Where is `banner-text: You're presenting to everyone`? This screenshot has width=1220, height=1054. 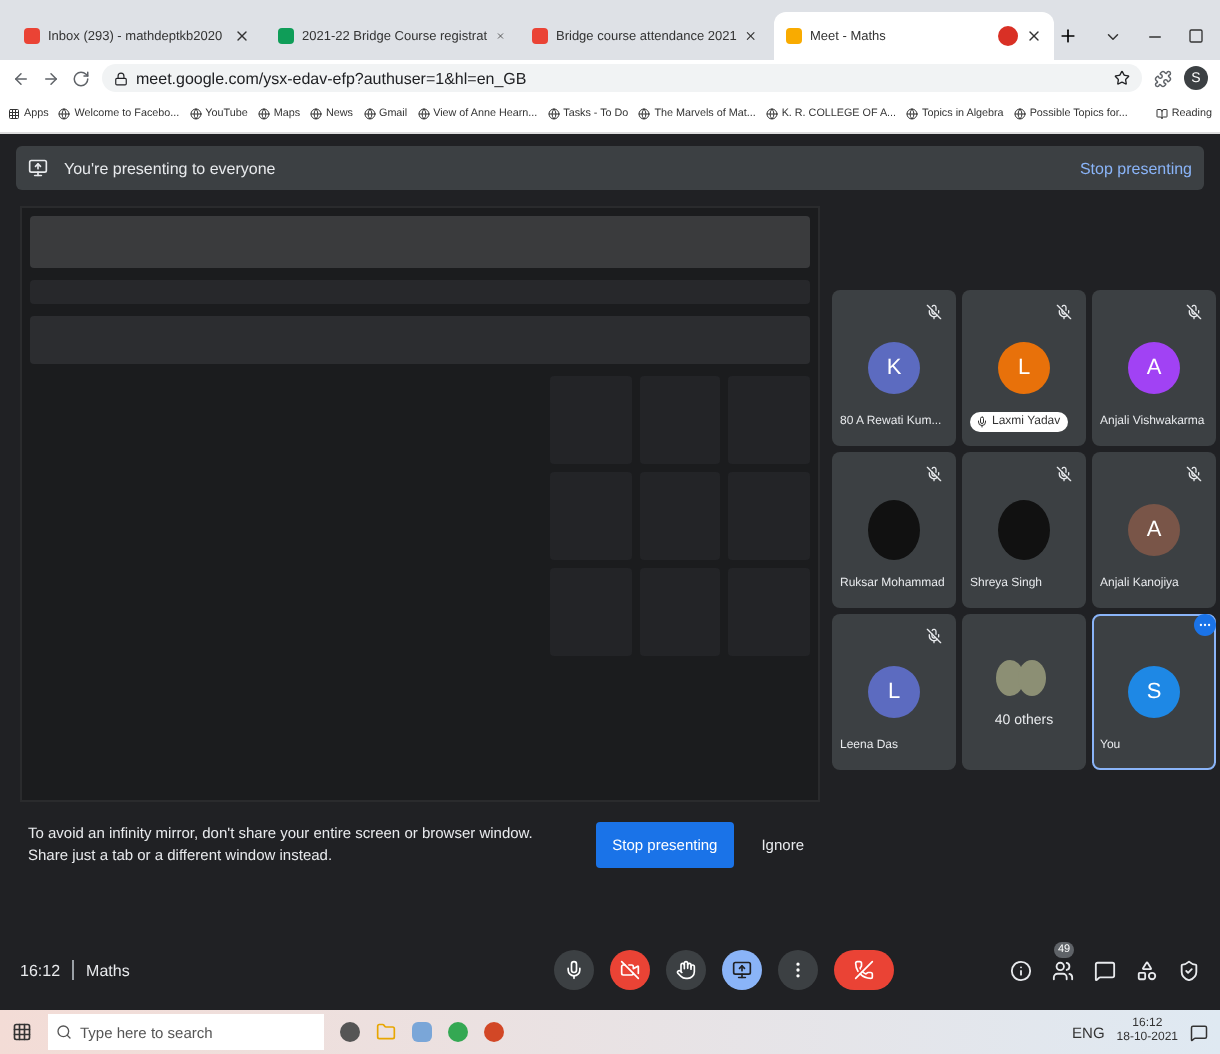
banner-text: You're presenting to everyone is located at coordinates (170, 168).